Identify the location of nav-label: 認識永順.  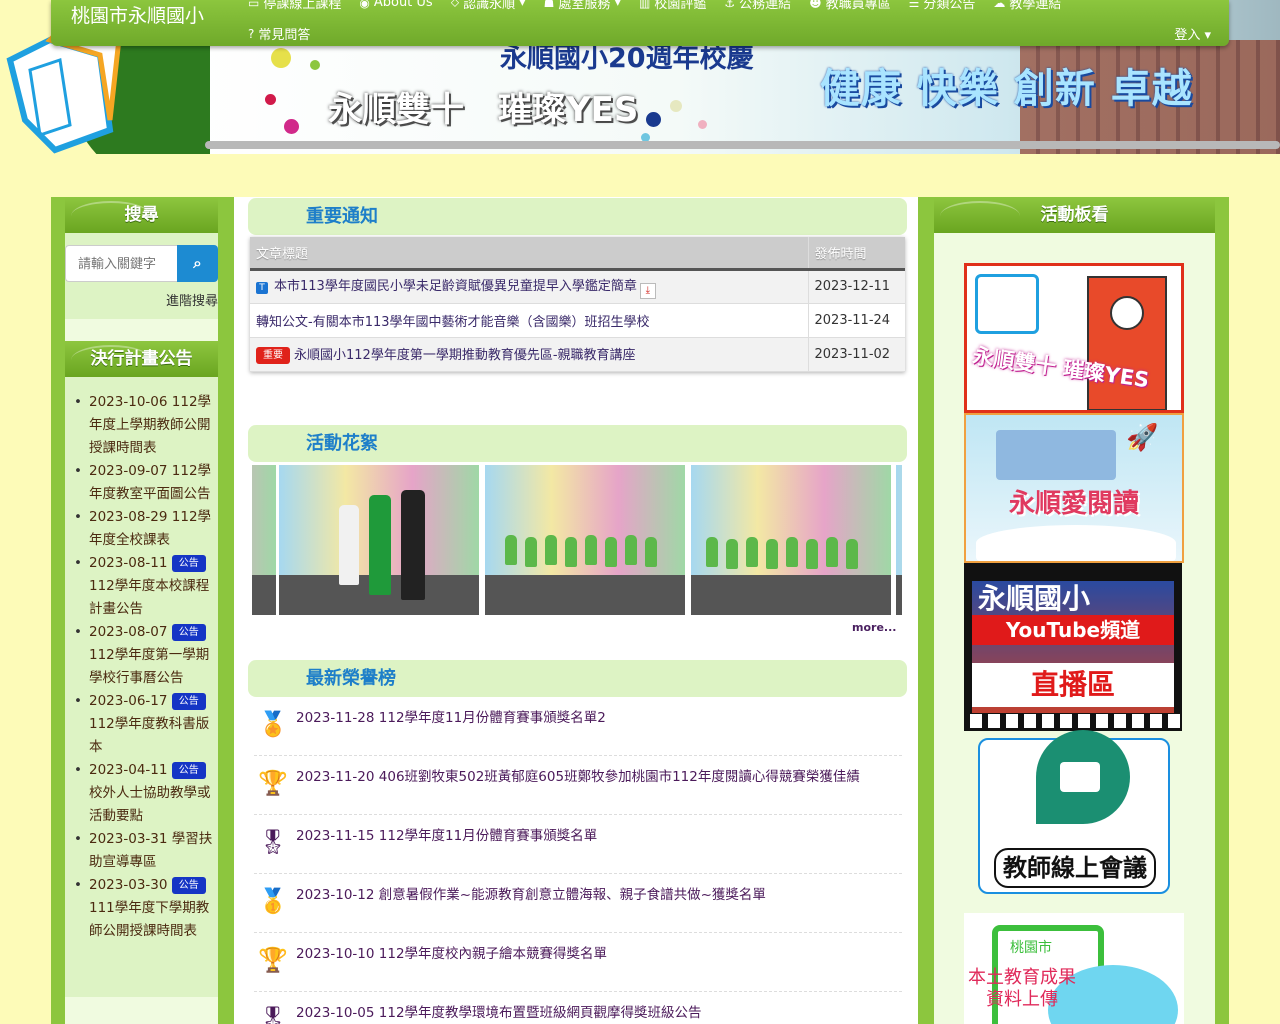
(489, 6).